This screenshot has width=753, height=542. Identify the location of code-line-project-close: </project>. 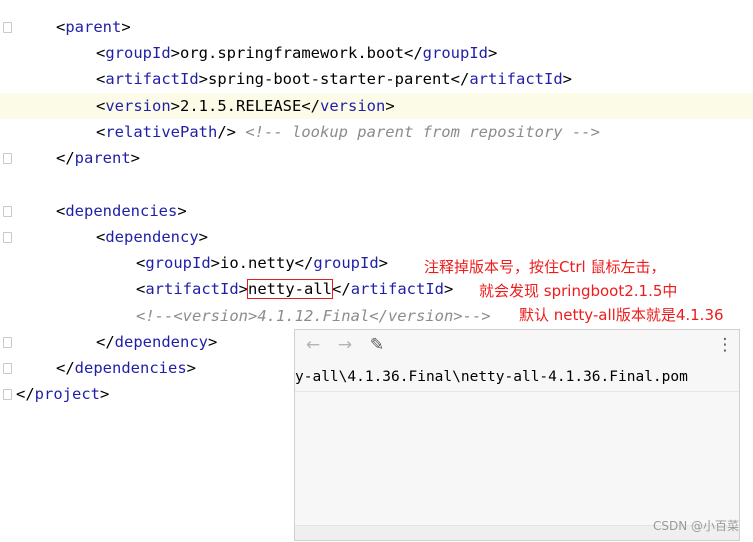
(63, 394).